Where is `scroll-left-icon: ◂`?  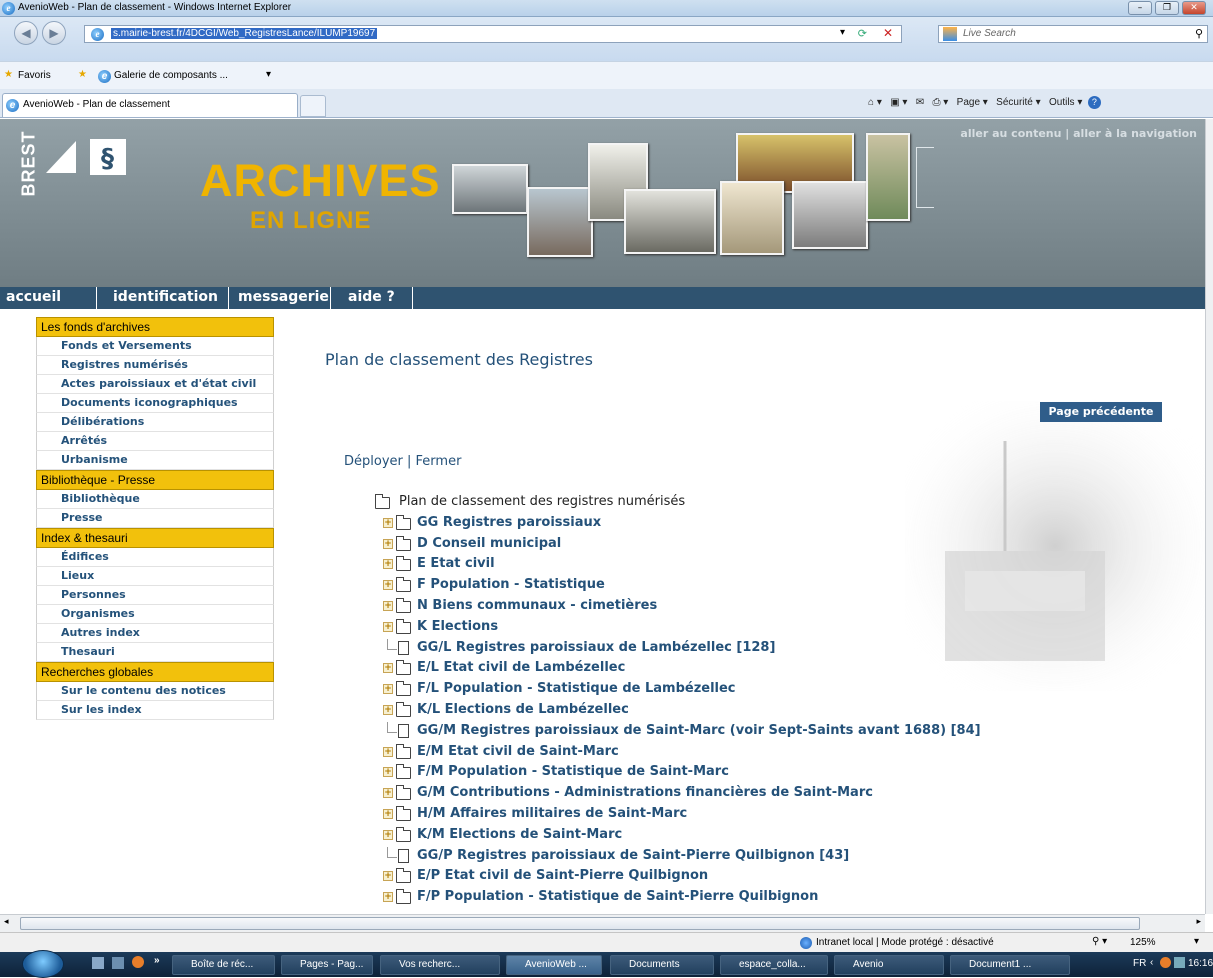 scroll-left-icon: ◂ is located at coordinates (6, 922).